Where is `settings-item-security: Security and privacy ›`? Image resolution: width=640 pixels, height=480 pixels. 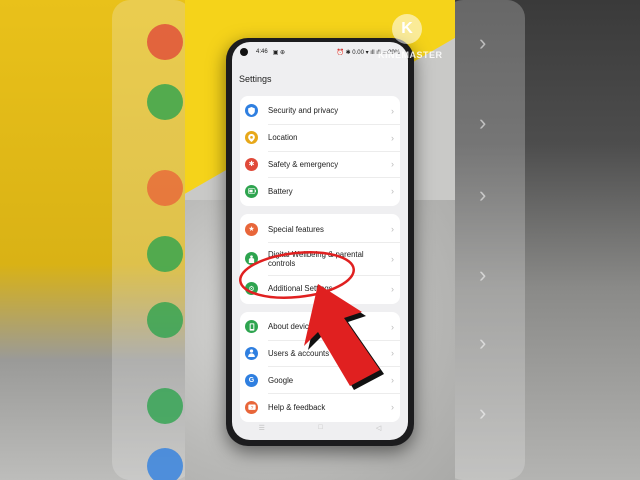
settings-item-security: Security and privacy › is located at coordinates (320, 111).